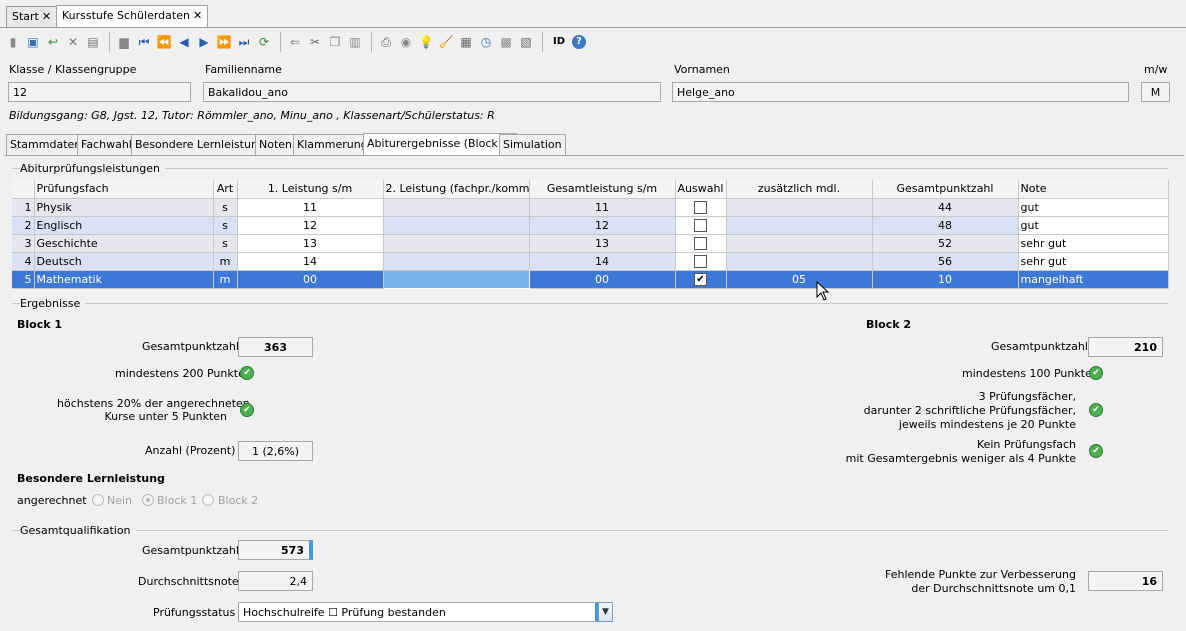 The height and width of the screenshot is (631, 1186). I want to click on section-line, so click(590, 168).